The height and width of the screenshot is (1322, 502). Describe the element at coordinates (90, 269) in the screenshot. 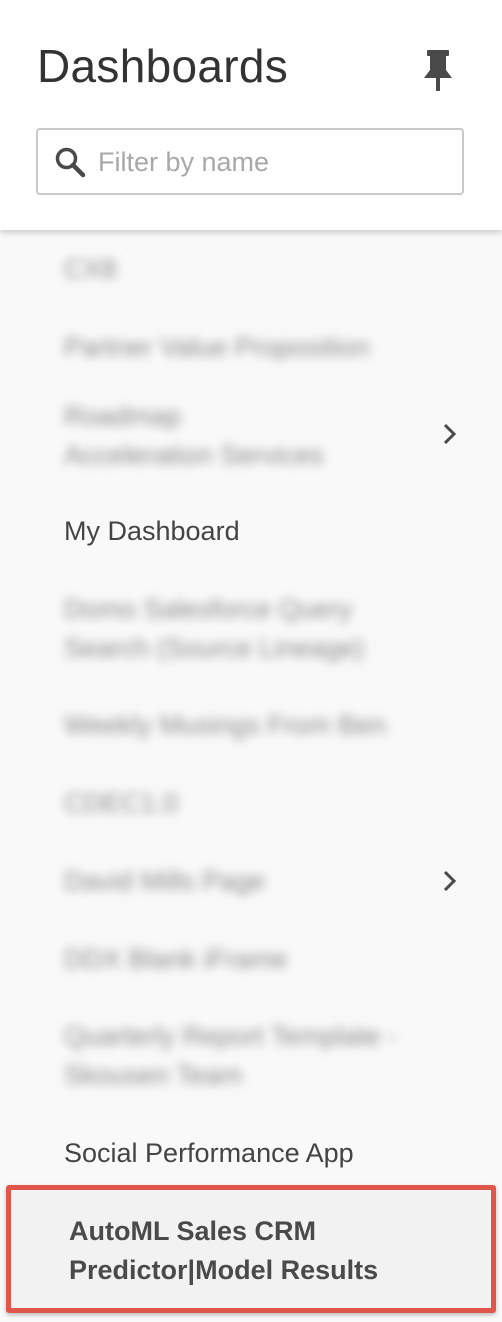

I see `list-item-label: CX8` at that location.